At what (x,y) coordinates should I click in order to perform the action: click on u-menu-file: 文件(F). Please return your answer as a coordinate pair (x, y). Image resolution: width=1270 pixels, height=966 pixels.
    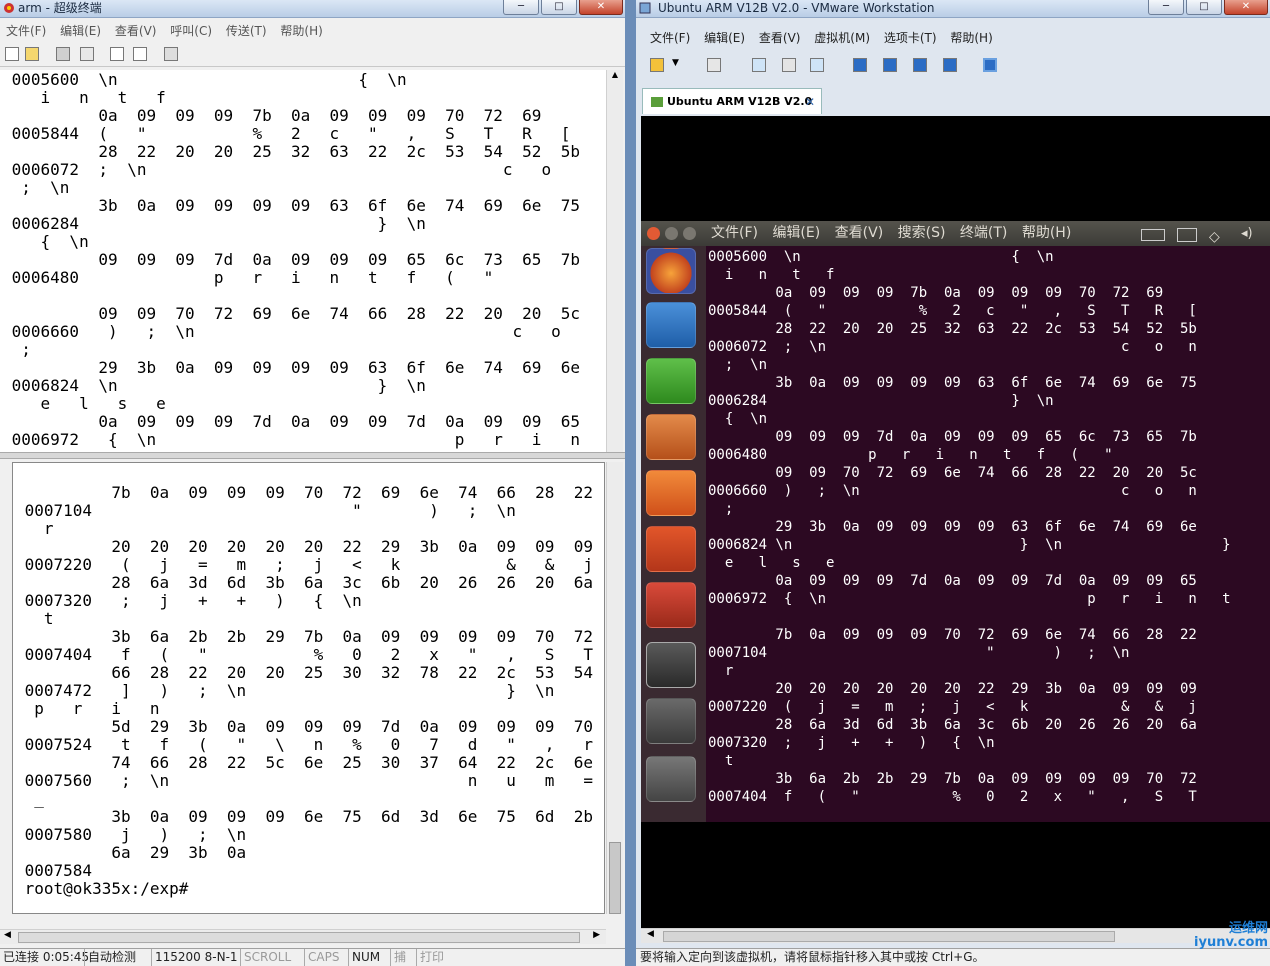
    Looking at the image, I should click on (734, 233).